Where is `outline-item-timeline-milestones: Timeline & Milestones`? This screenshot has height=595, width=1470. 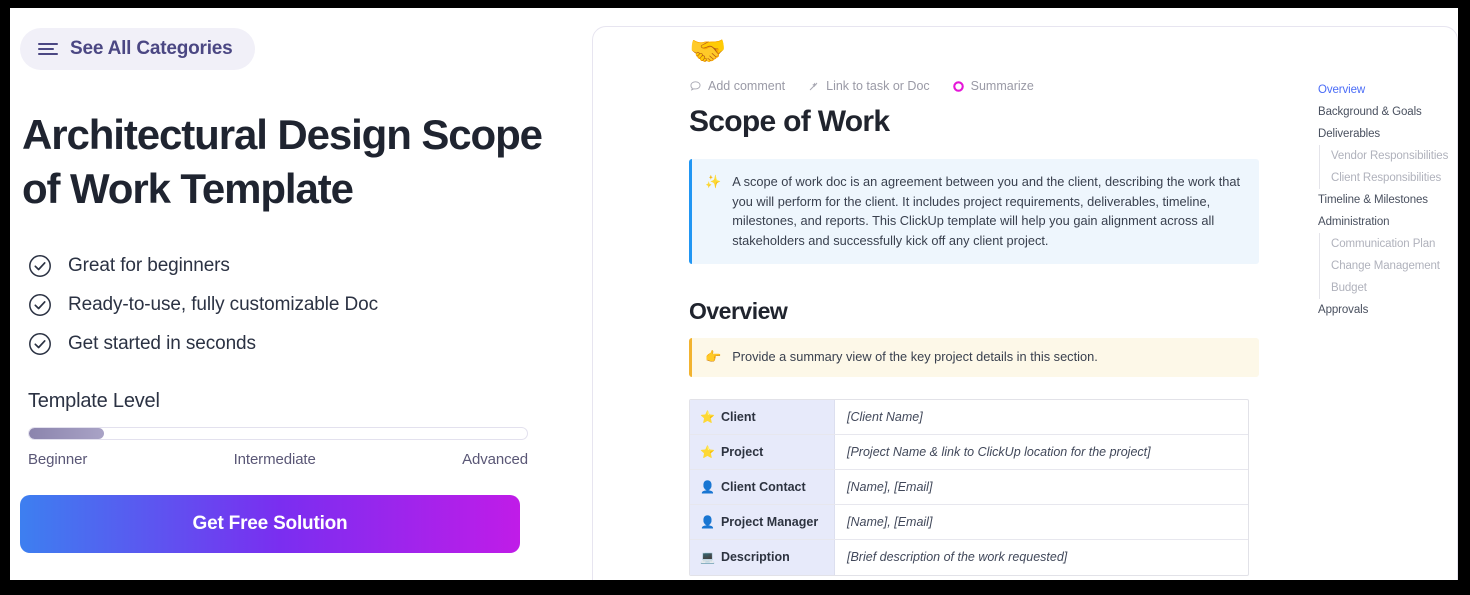
outline-item-timeline-milestones: Timeline & Milestones is located at coordinates (1387, 200).